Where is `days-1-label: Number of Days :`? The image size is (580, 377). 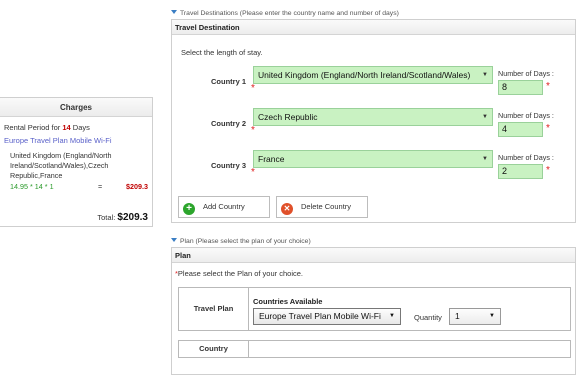 days-1-label: Number of Days : is located at coordinates (526, 73).